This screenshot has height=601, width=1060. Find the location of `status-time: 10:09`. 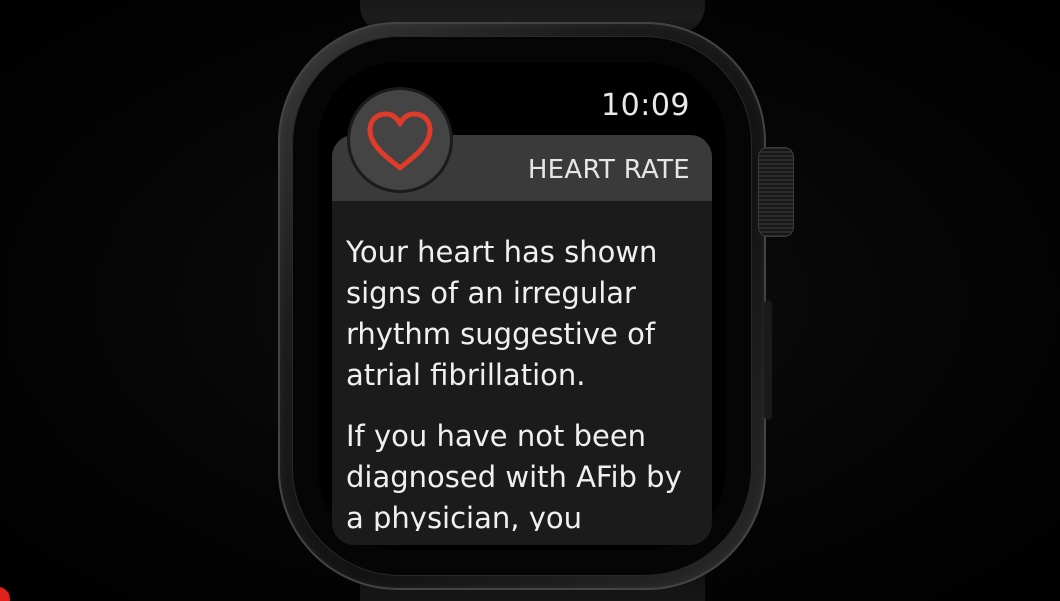

status-time: 10:09 is located at coordinates (645, 105).